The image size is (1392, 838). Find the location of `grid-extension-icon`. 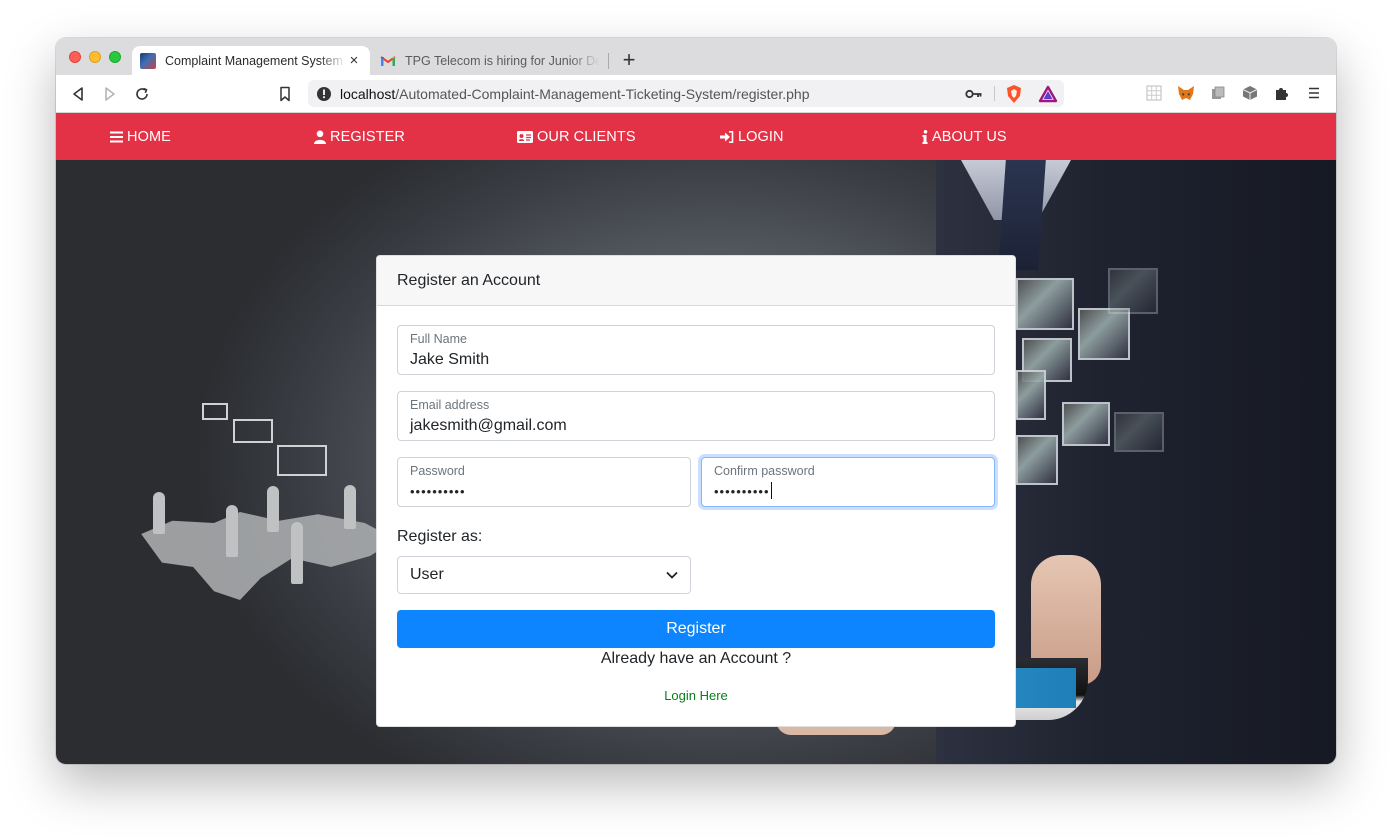

grid-extension-icon is located at coordinates (1154, 93).